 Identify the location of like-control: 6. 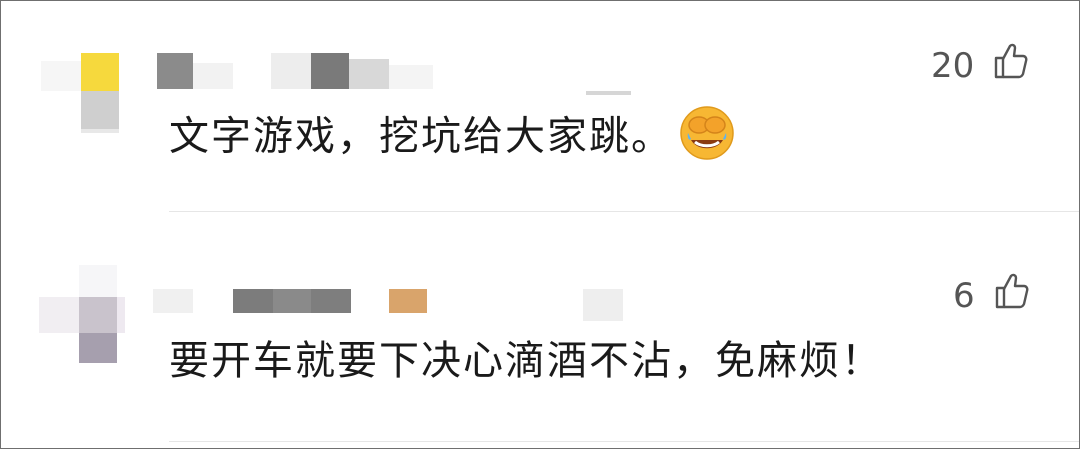
(992, 295).